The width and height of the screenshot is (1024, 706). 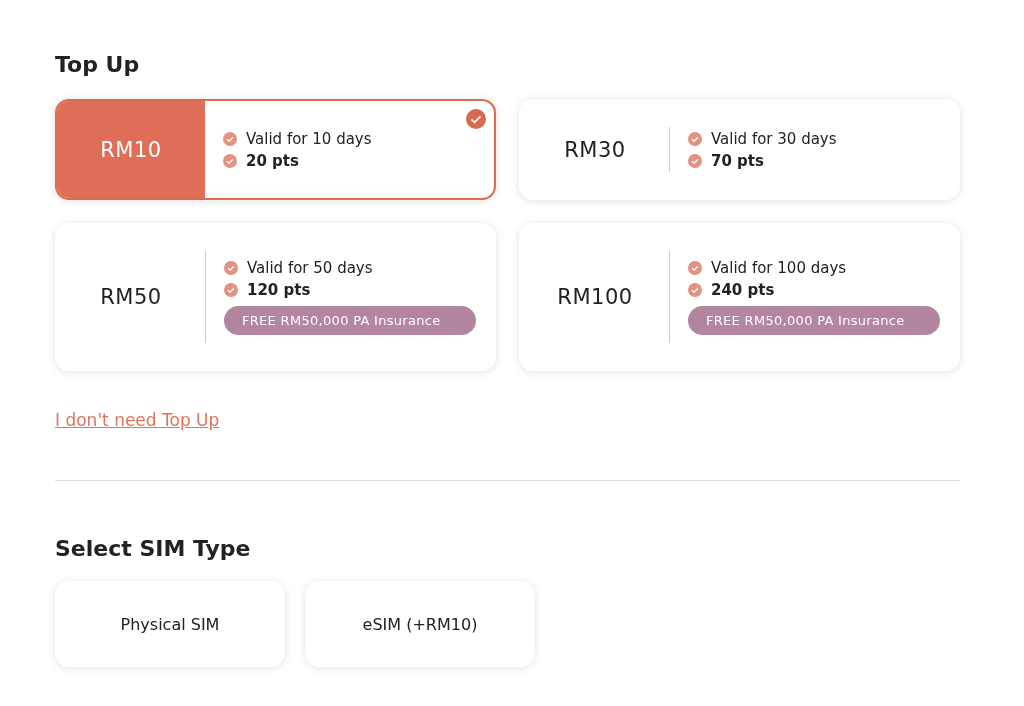 I want to click on validity-text: Valid for 10 days, so click(x=309, y=138).